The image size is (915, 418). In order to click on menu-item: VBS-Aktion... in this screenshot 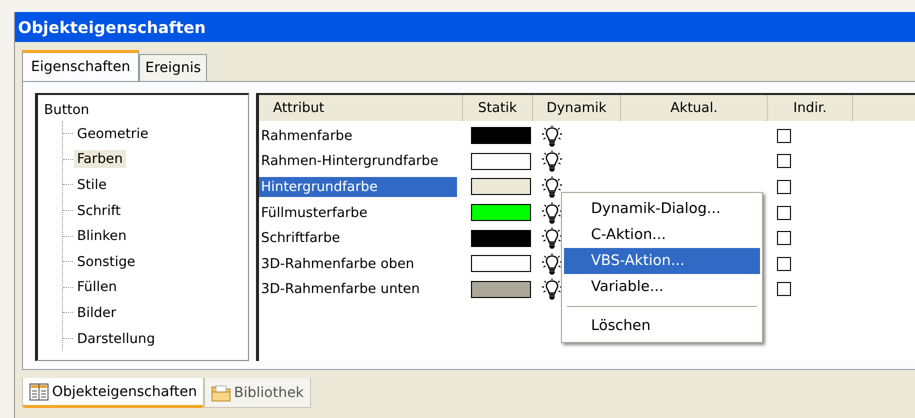, I will do `click(662, 261)`.